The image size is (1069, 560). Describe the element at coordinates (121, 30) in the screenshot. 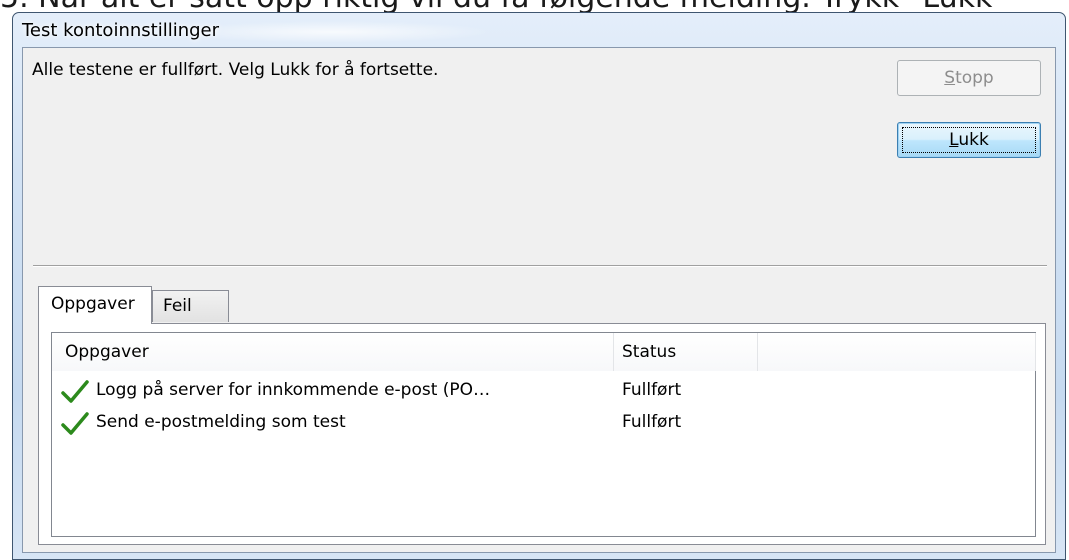

I see `dialog-title: Test kontoinnstillinger` at that location.